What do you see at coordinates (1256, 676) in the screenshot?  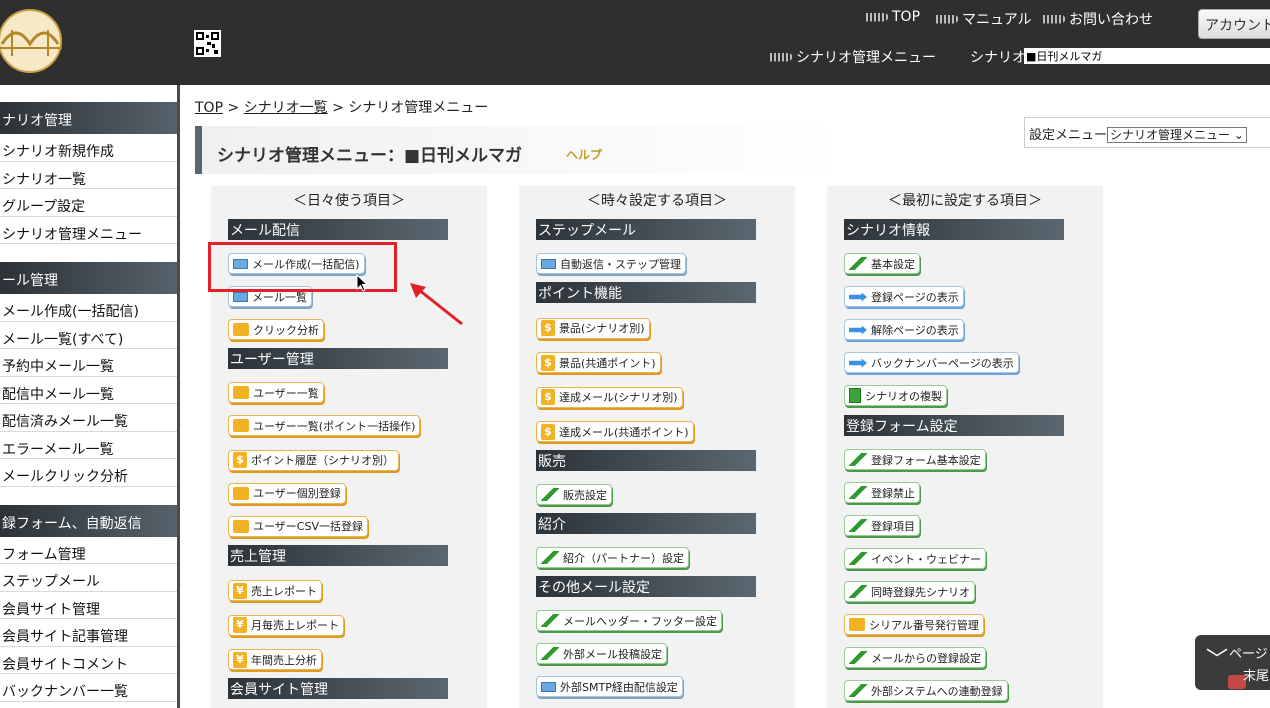 I see `page-tab-label: 末尾` at bounding box center [1256, 676].